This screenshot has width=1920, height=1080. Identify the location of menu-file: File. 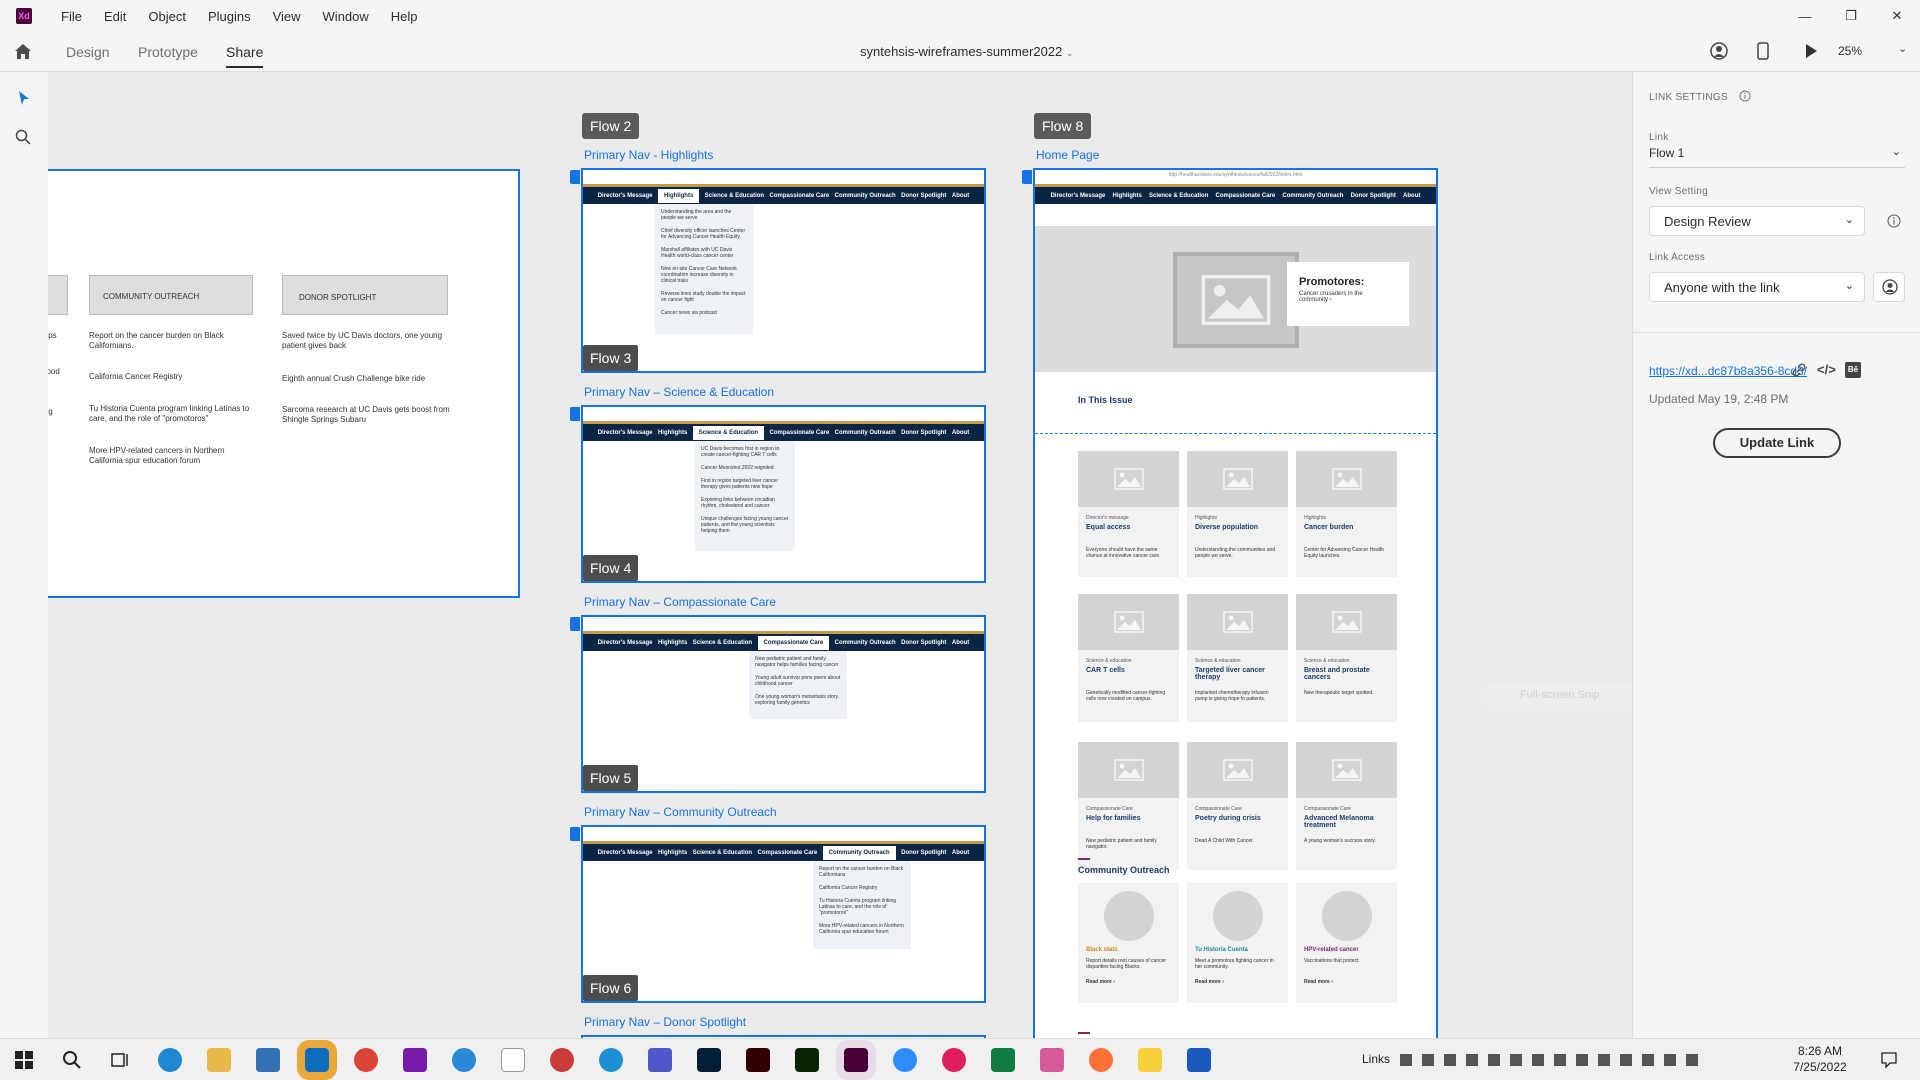
(71, 16).